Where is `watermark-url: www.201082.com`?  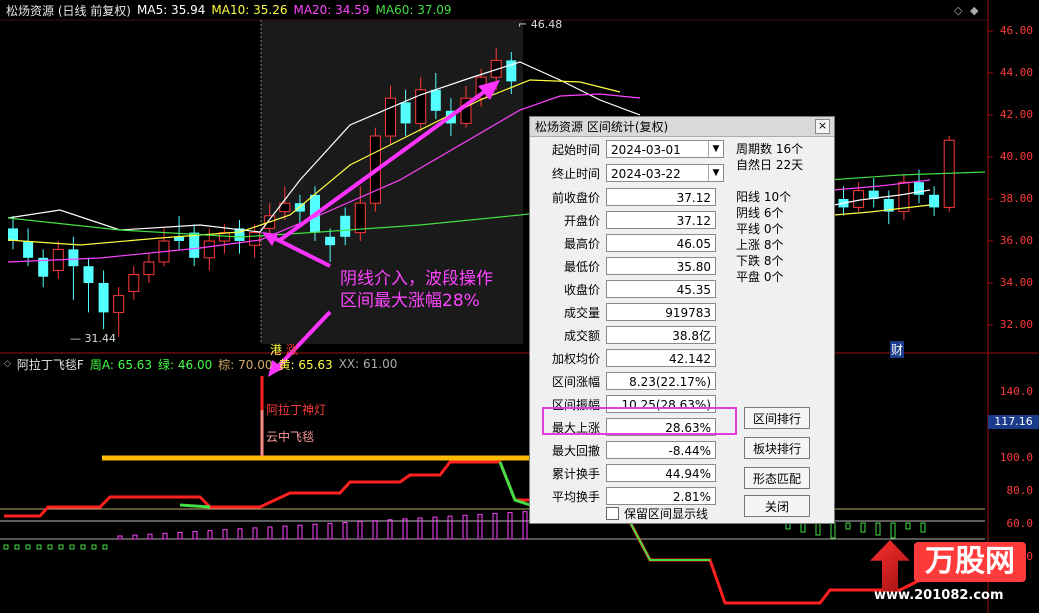 watermark-url: www.201082.com is located at coordinates (939, 595).